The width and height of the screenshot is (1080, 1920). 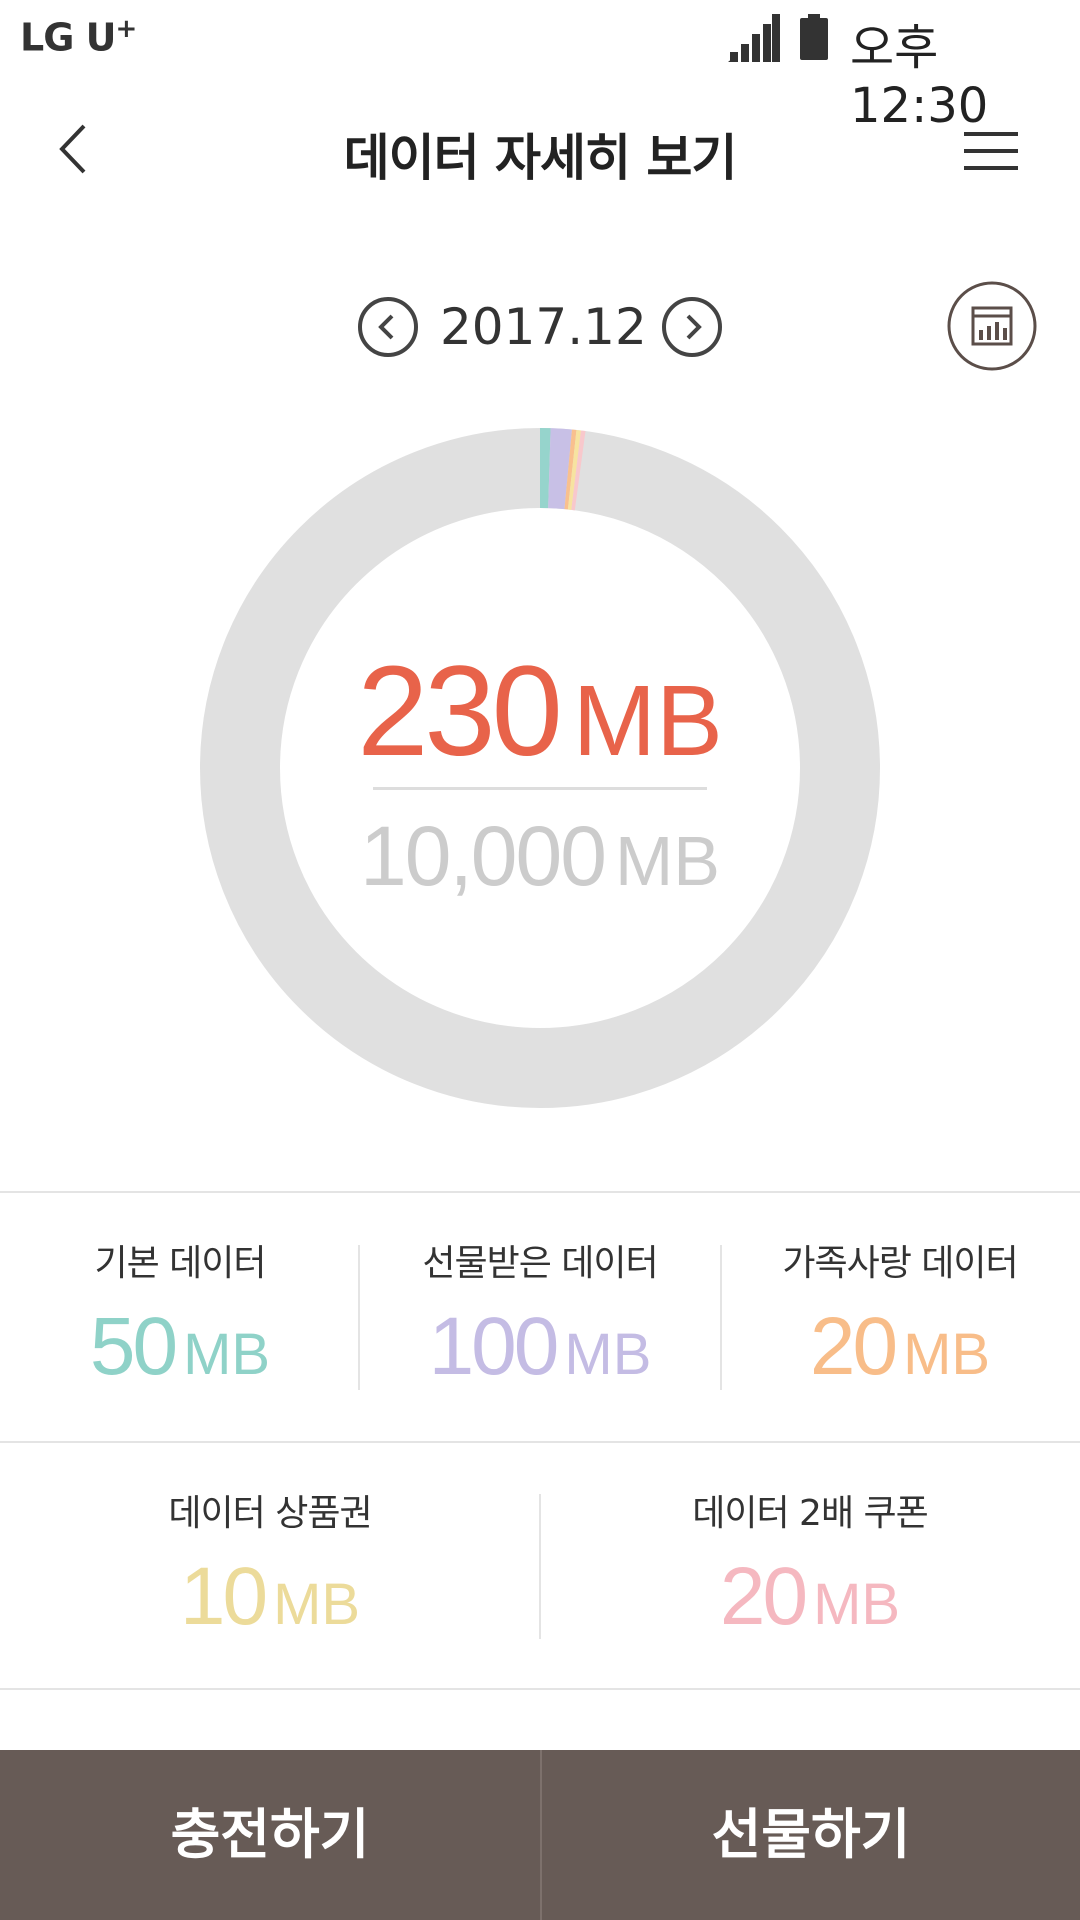 What do you see at coordinates (540, 67) in the screenshot?
I see `status-bar: LG U+ 오후 12:30` at bounding box center [540, 67].